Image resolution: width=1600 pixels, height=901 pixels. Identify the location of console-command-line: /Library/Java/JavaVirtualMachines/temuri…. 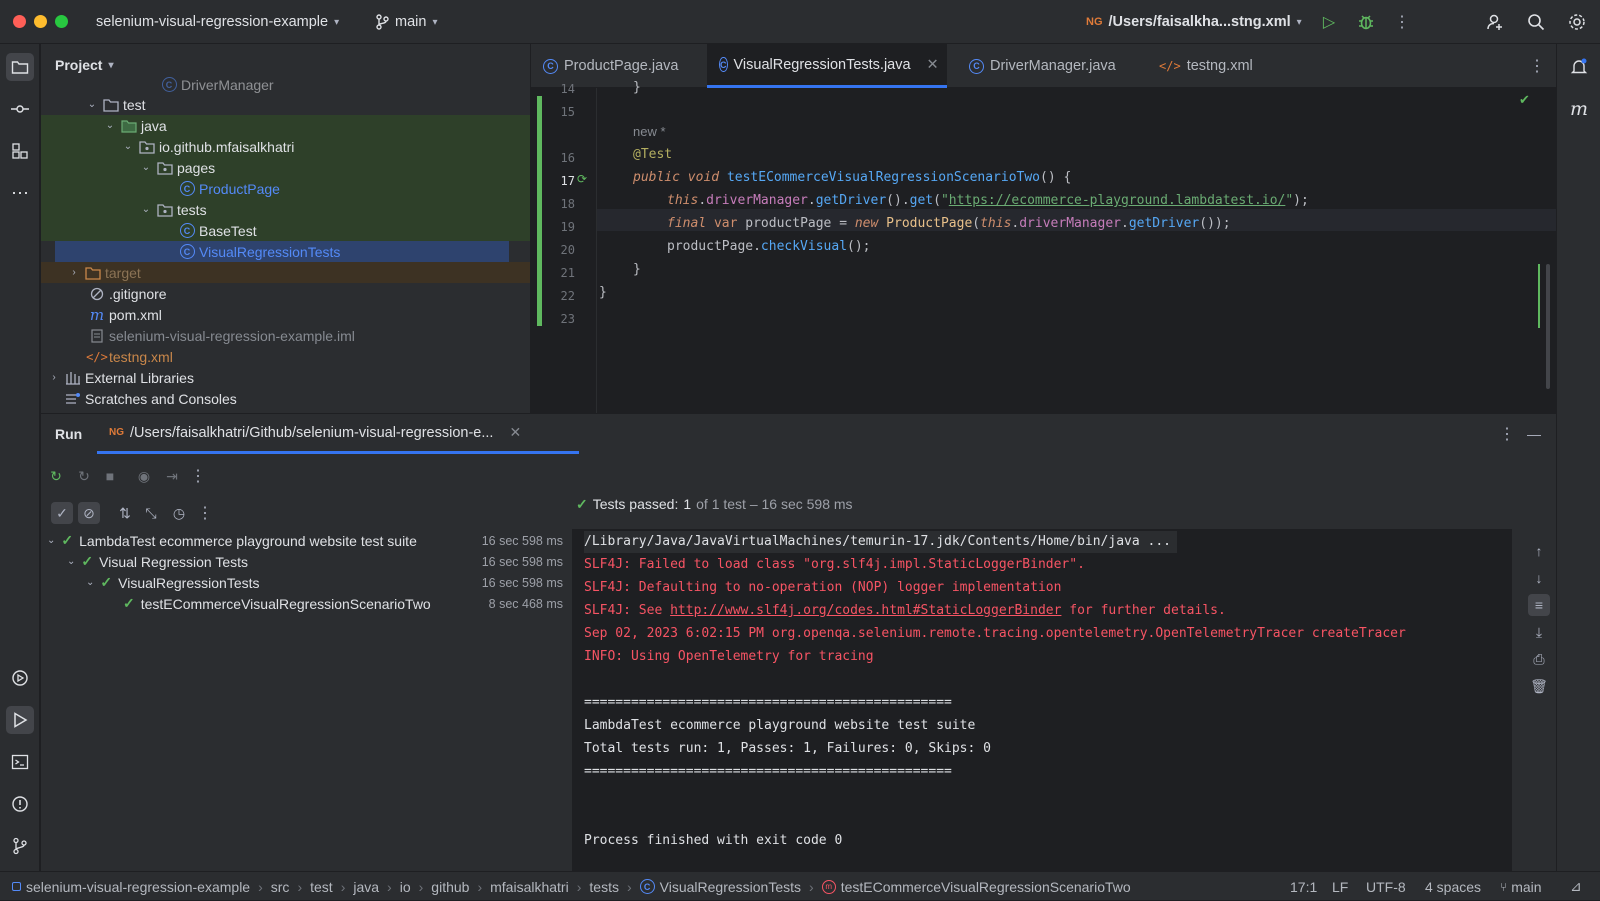
(880, 542).